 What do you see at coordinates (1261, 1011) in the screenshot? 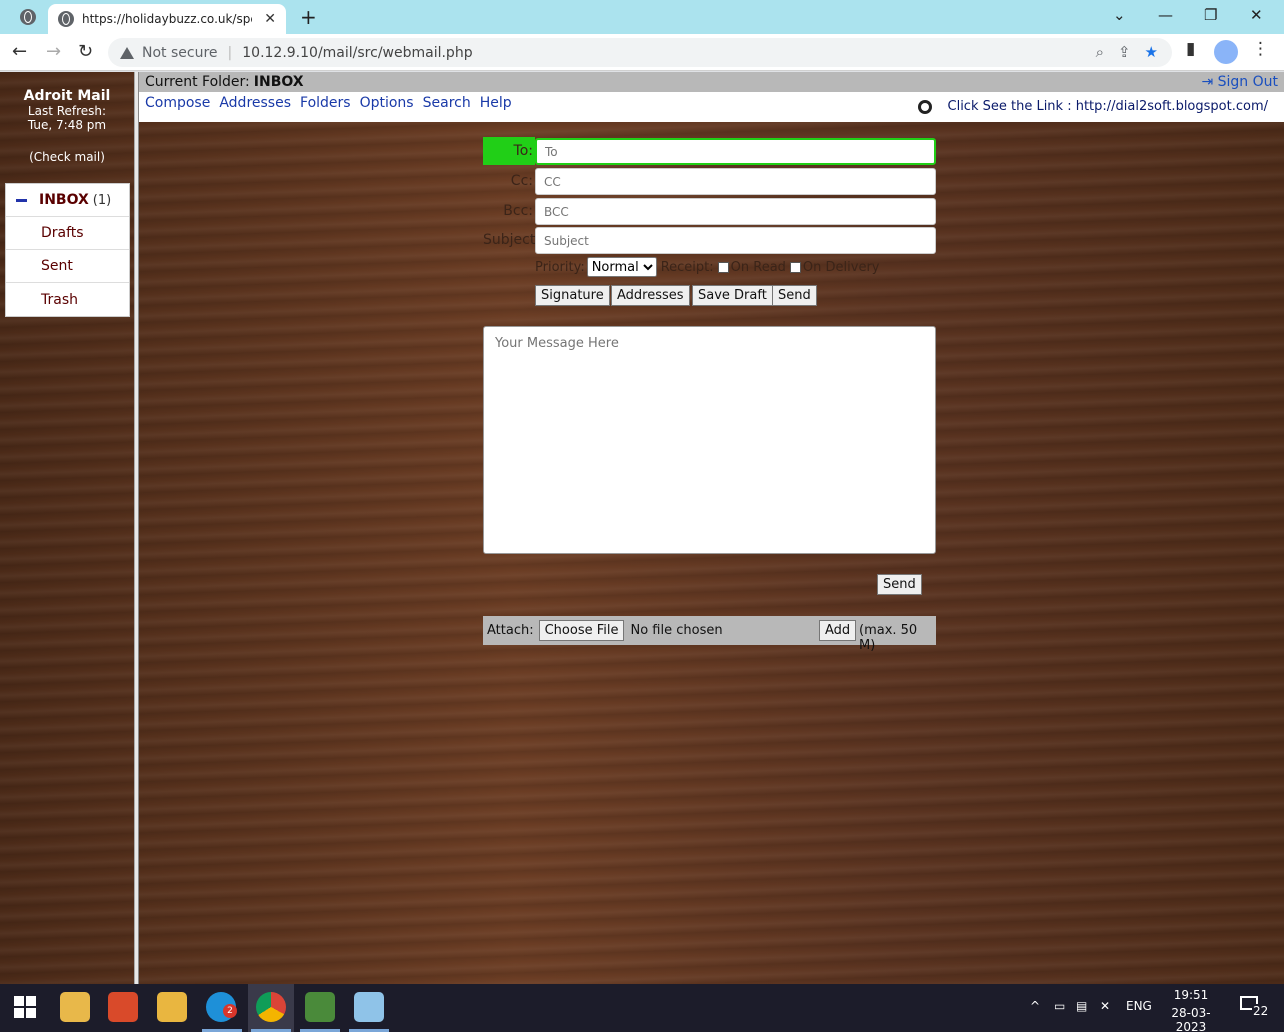
I see `notification-count: 22` at bounding box center [1261, 1011].